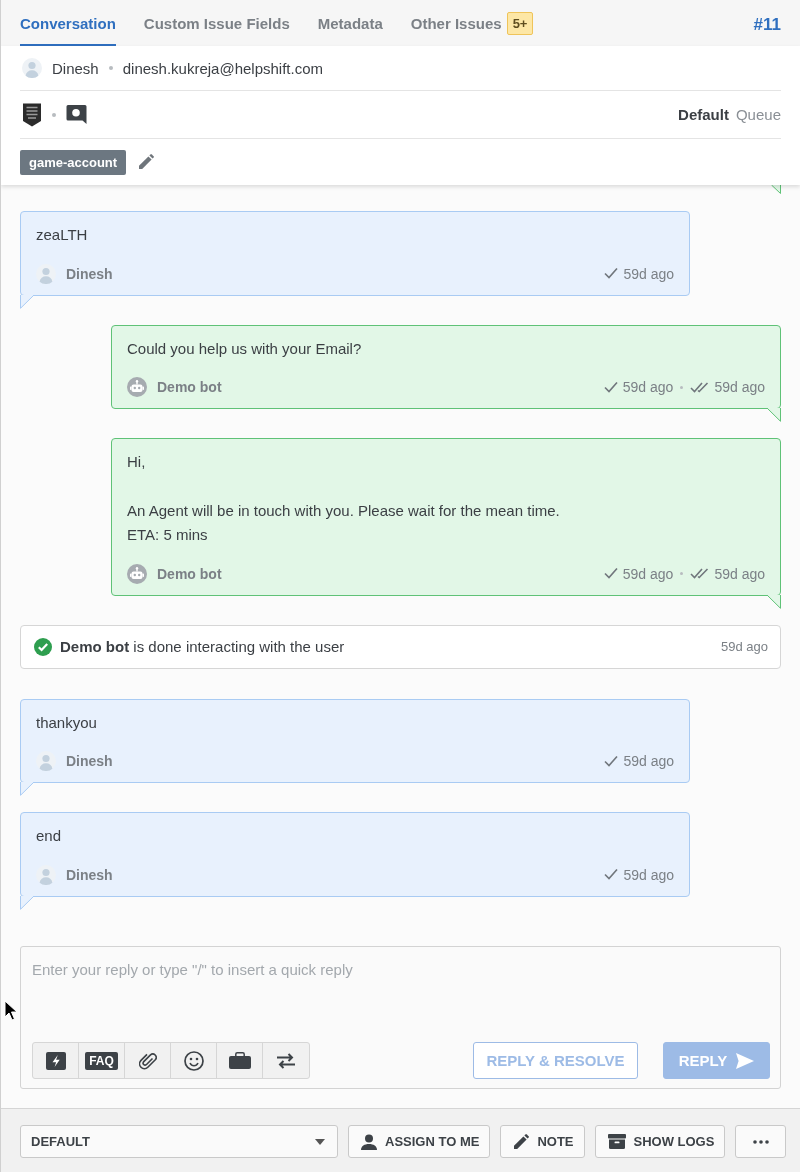 This screenshot has width=800, height=1172. What do you see at coordinates (49, 836) in the screenshot?
I see `message-text: end` at bounding box center [49, 836].